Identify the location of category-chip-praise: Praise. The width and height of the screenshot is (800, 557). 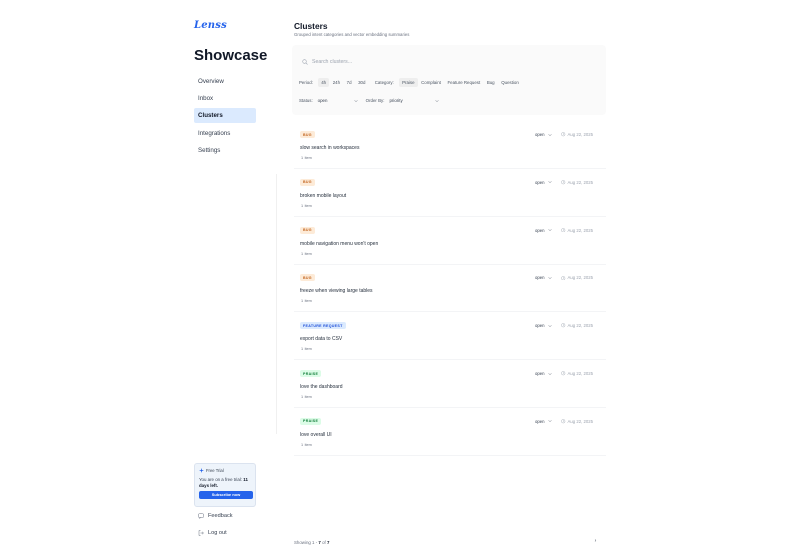
(408, 82).